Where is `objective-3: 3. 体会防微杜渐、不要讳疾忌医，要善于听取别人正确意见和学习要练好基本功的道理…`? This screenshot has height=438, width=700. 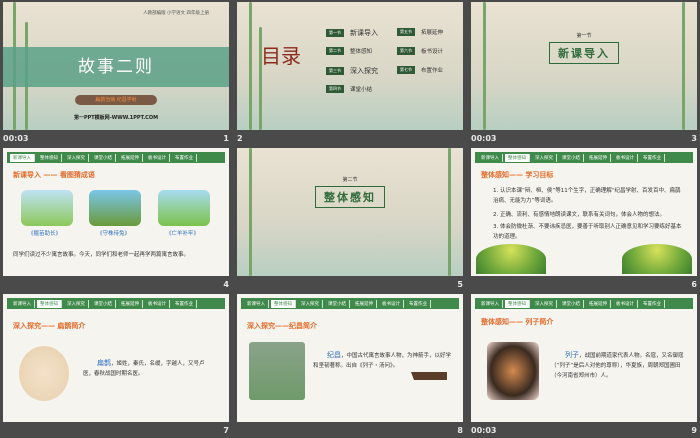
objective-3: 3. 体会防微杜渐、不要讳疾忌医，要善于听取别人正确意见和学习要练好基本功的道理… is located at coordinates (587, 232).